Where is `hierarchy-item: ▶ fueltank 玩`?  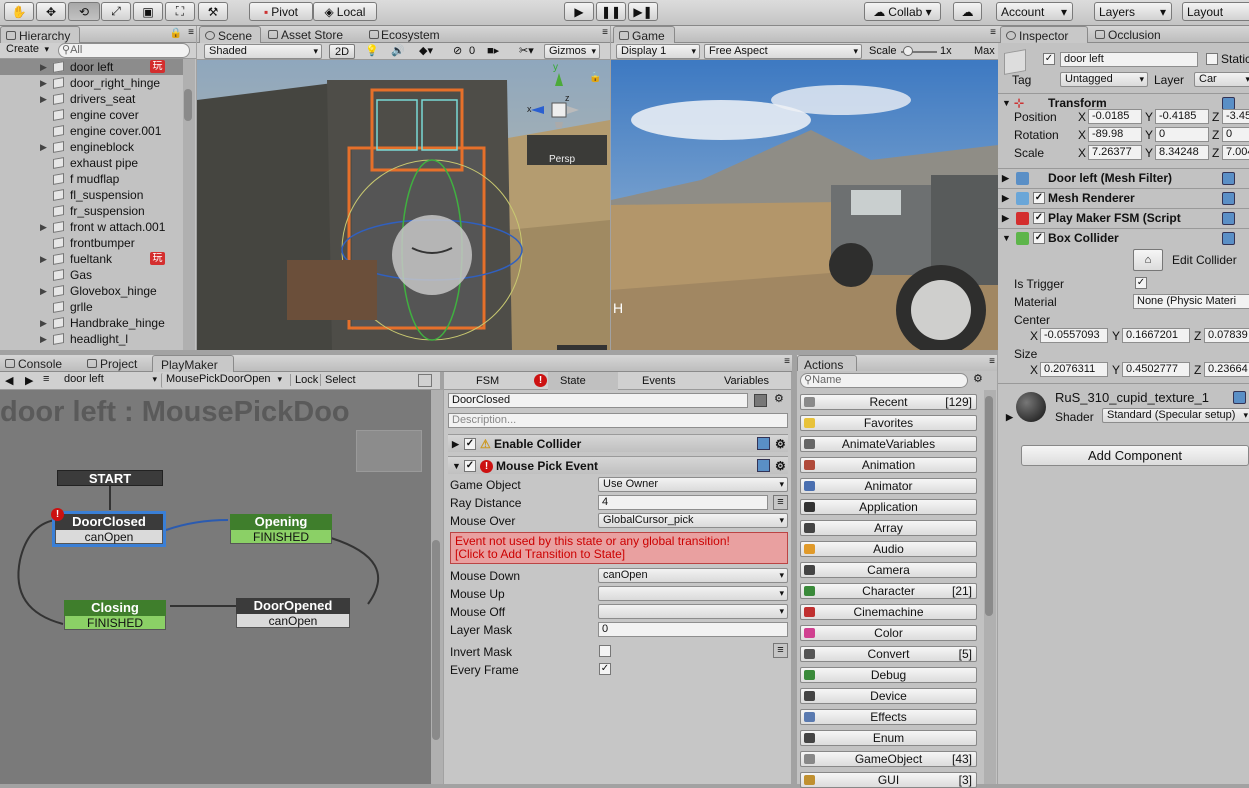 hierarchy-item: ▶ fueltank 玩 is located at coordinates (93, 259).